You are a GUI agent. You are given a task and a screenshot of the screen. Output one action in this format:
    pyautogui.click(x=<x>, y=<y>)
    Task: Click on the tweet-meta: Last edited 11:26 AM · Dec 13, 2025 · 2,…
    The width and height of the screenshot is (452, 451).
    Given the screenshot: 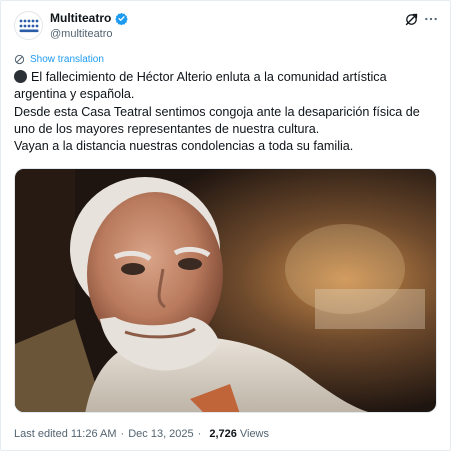 What is the action you would take?
    pyautogui.click(x=141, y=434)
    